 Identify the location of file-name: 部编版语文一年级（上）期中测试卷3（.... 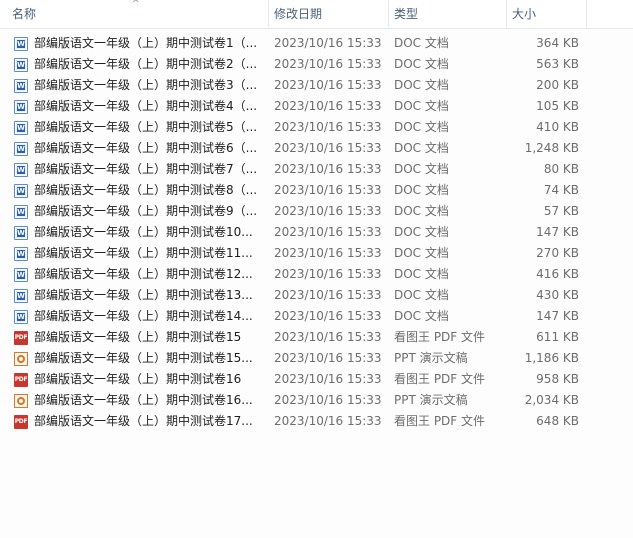
(146, 85).